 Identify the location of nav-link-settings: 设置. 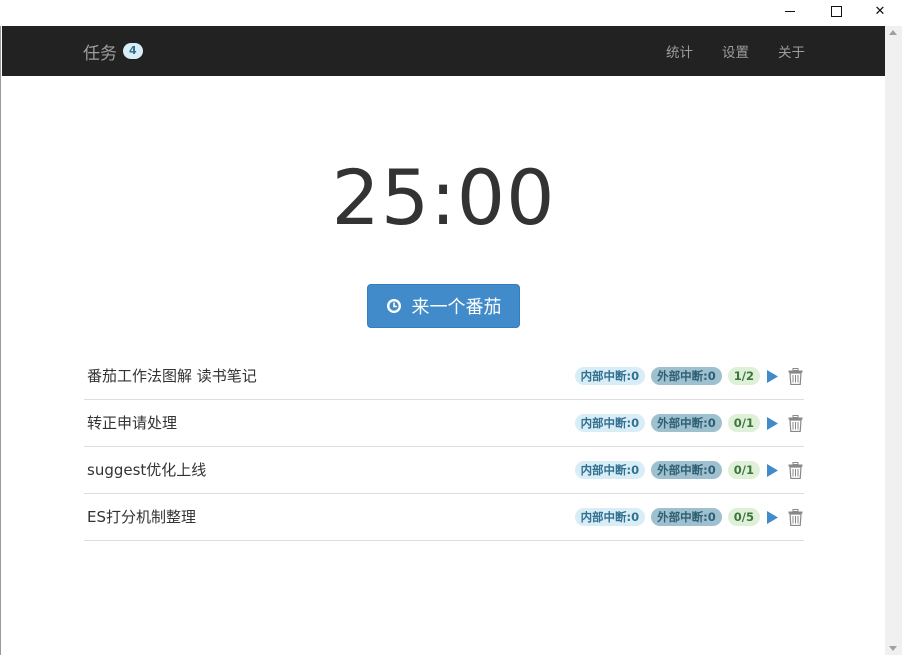
(735, 51).